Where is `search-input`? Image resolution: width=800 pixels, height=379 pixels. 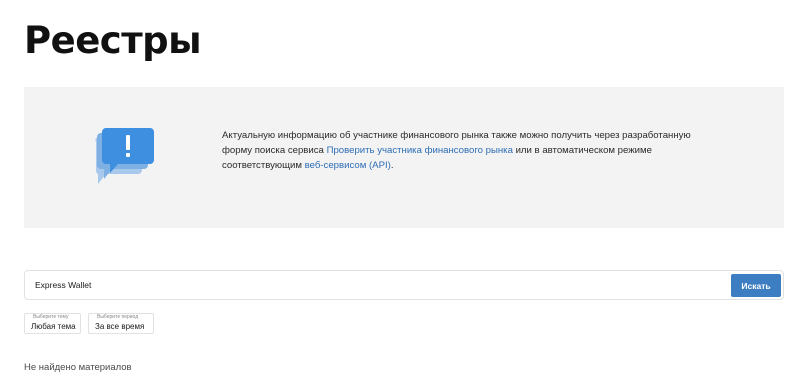
search-input is located at coordinates (380, 285).